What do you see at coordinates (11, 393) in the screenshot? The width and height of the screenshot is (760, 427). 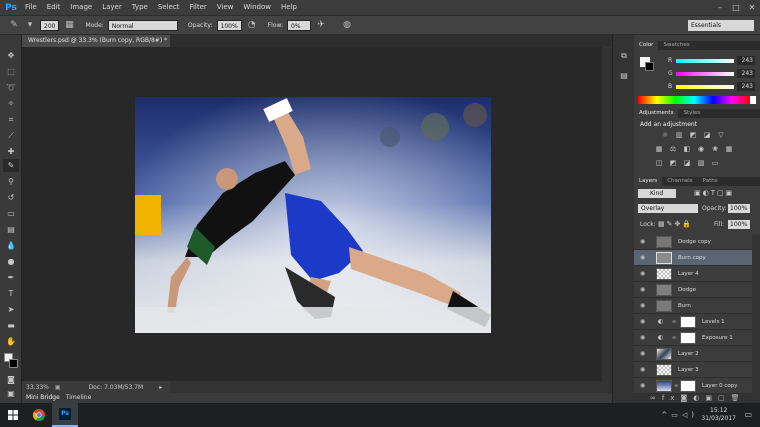 I see `screen-mode-icon: ▣` at bounding box center [11, 393].